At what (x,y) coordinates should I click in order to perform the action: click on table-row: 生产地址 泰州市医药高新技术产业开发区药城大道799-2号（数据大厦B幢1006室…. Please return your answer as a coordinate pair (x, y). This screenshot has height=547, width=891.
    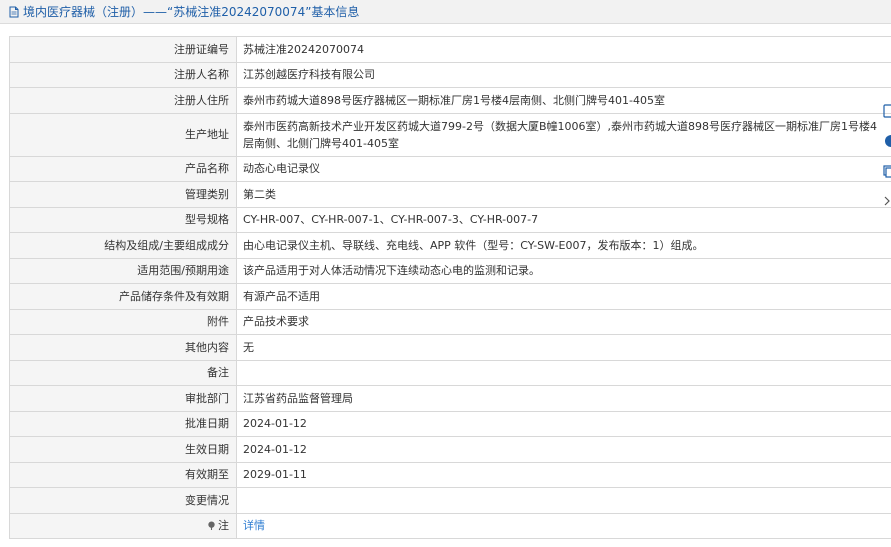
    Looking at the image, I should click on (450, 134).